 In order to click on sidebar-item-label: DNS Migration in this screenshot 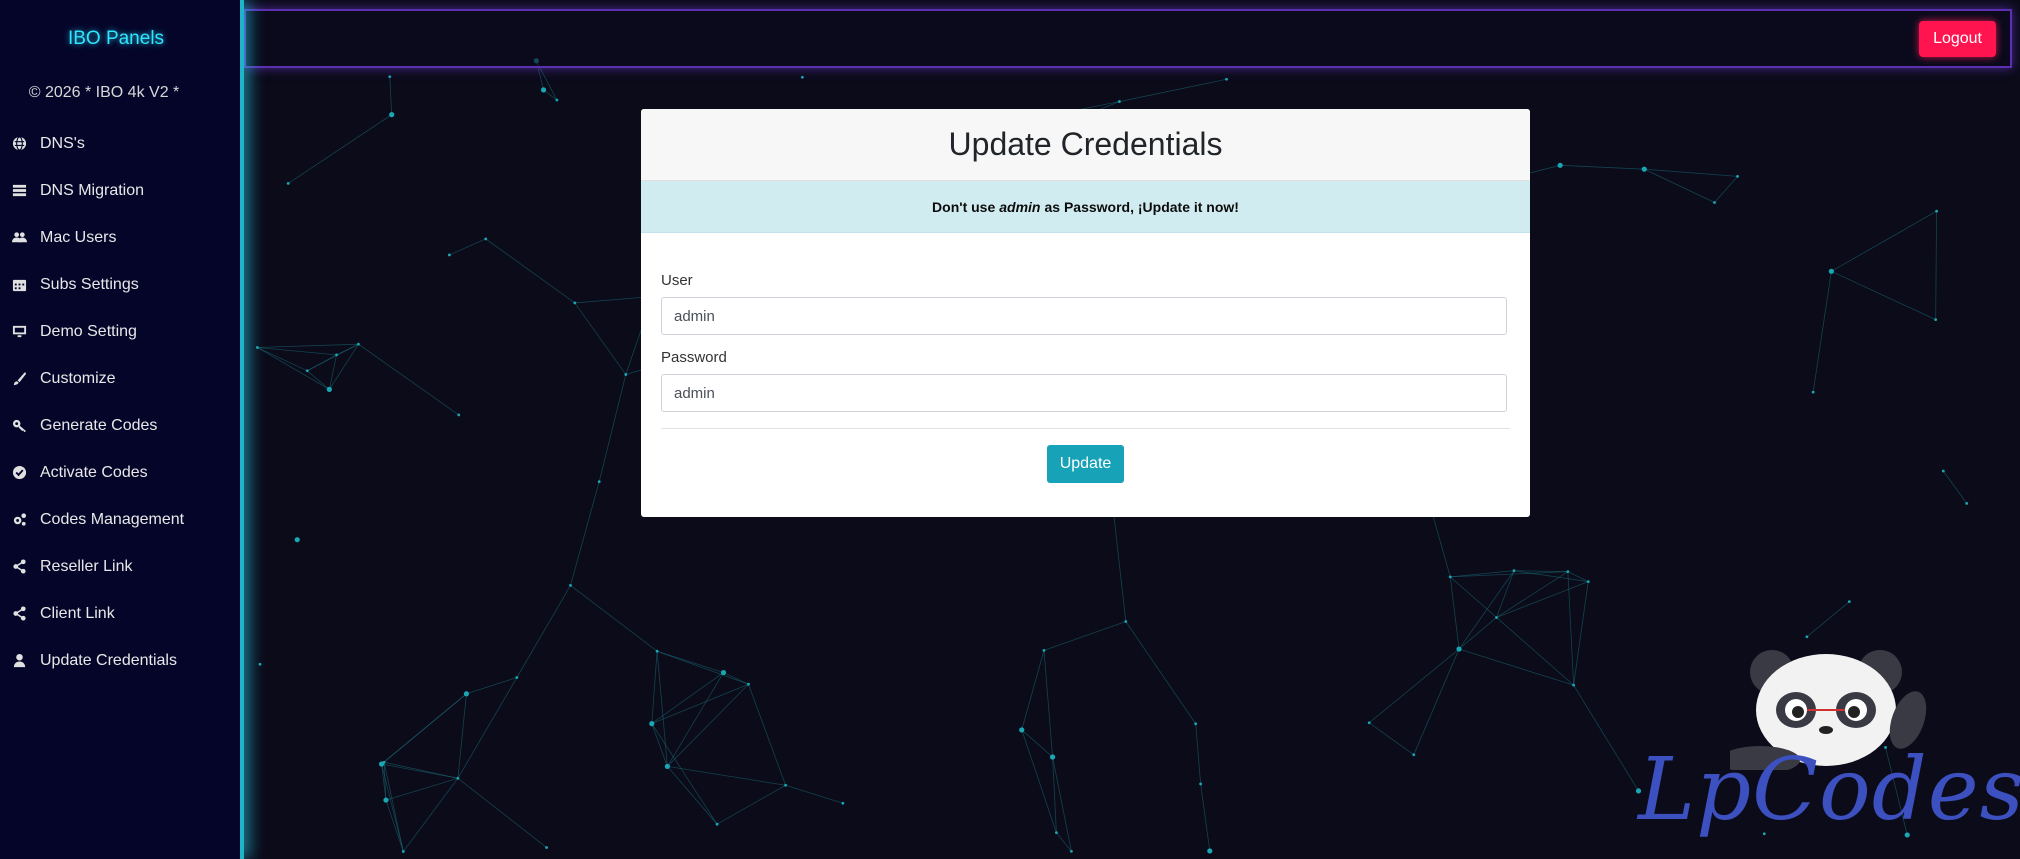, I will do `click(92, 190)`.